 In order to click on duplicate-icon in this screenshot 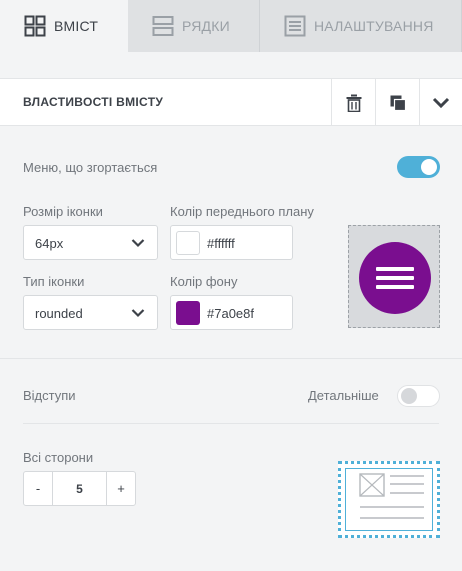, I will do `click(398, 103)`.